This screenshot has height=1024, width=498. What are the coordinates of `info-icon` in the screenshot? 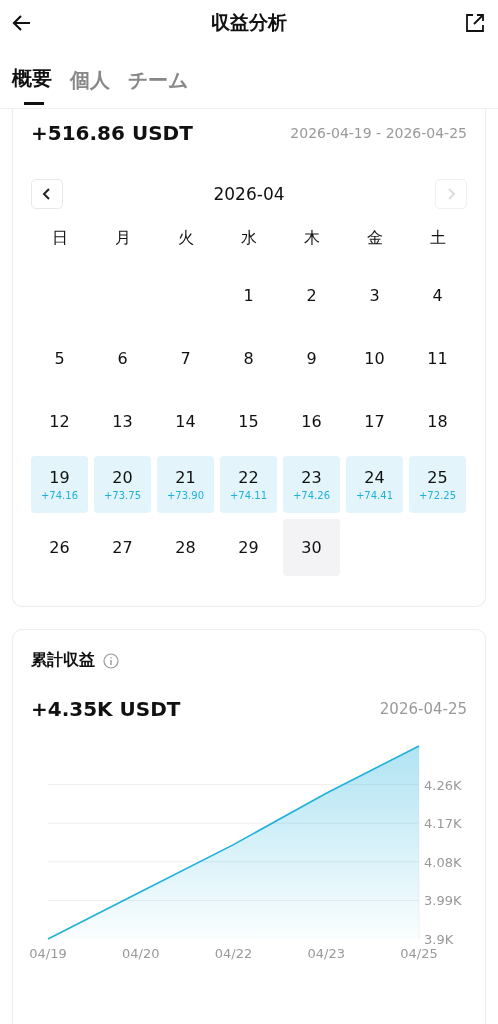 It's located at (111, 660).